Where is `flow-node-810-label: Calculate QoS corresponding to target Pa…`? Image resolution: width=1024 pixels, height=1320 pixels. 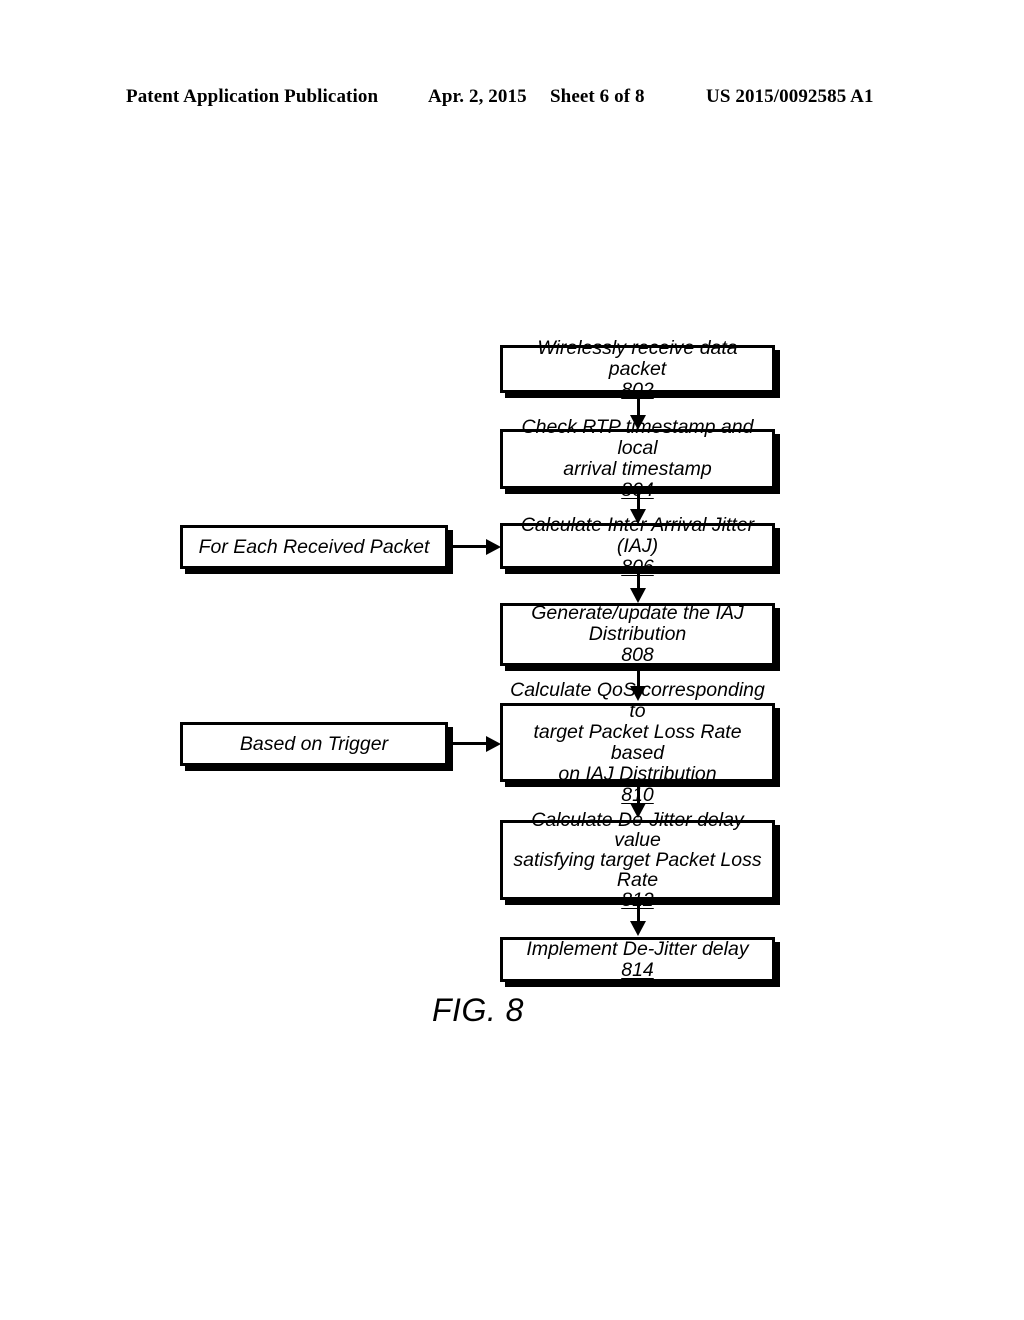 flow-node-810-label: Calculate QoS corresponding to target Pa… is located at coordinates (637, 731).